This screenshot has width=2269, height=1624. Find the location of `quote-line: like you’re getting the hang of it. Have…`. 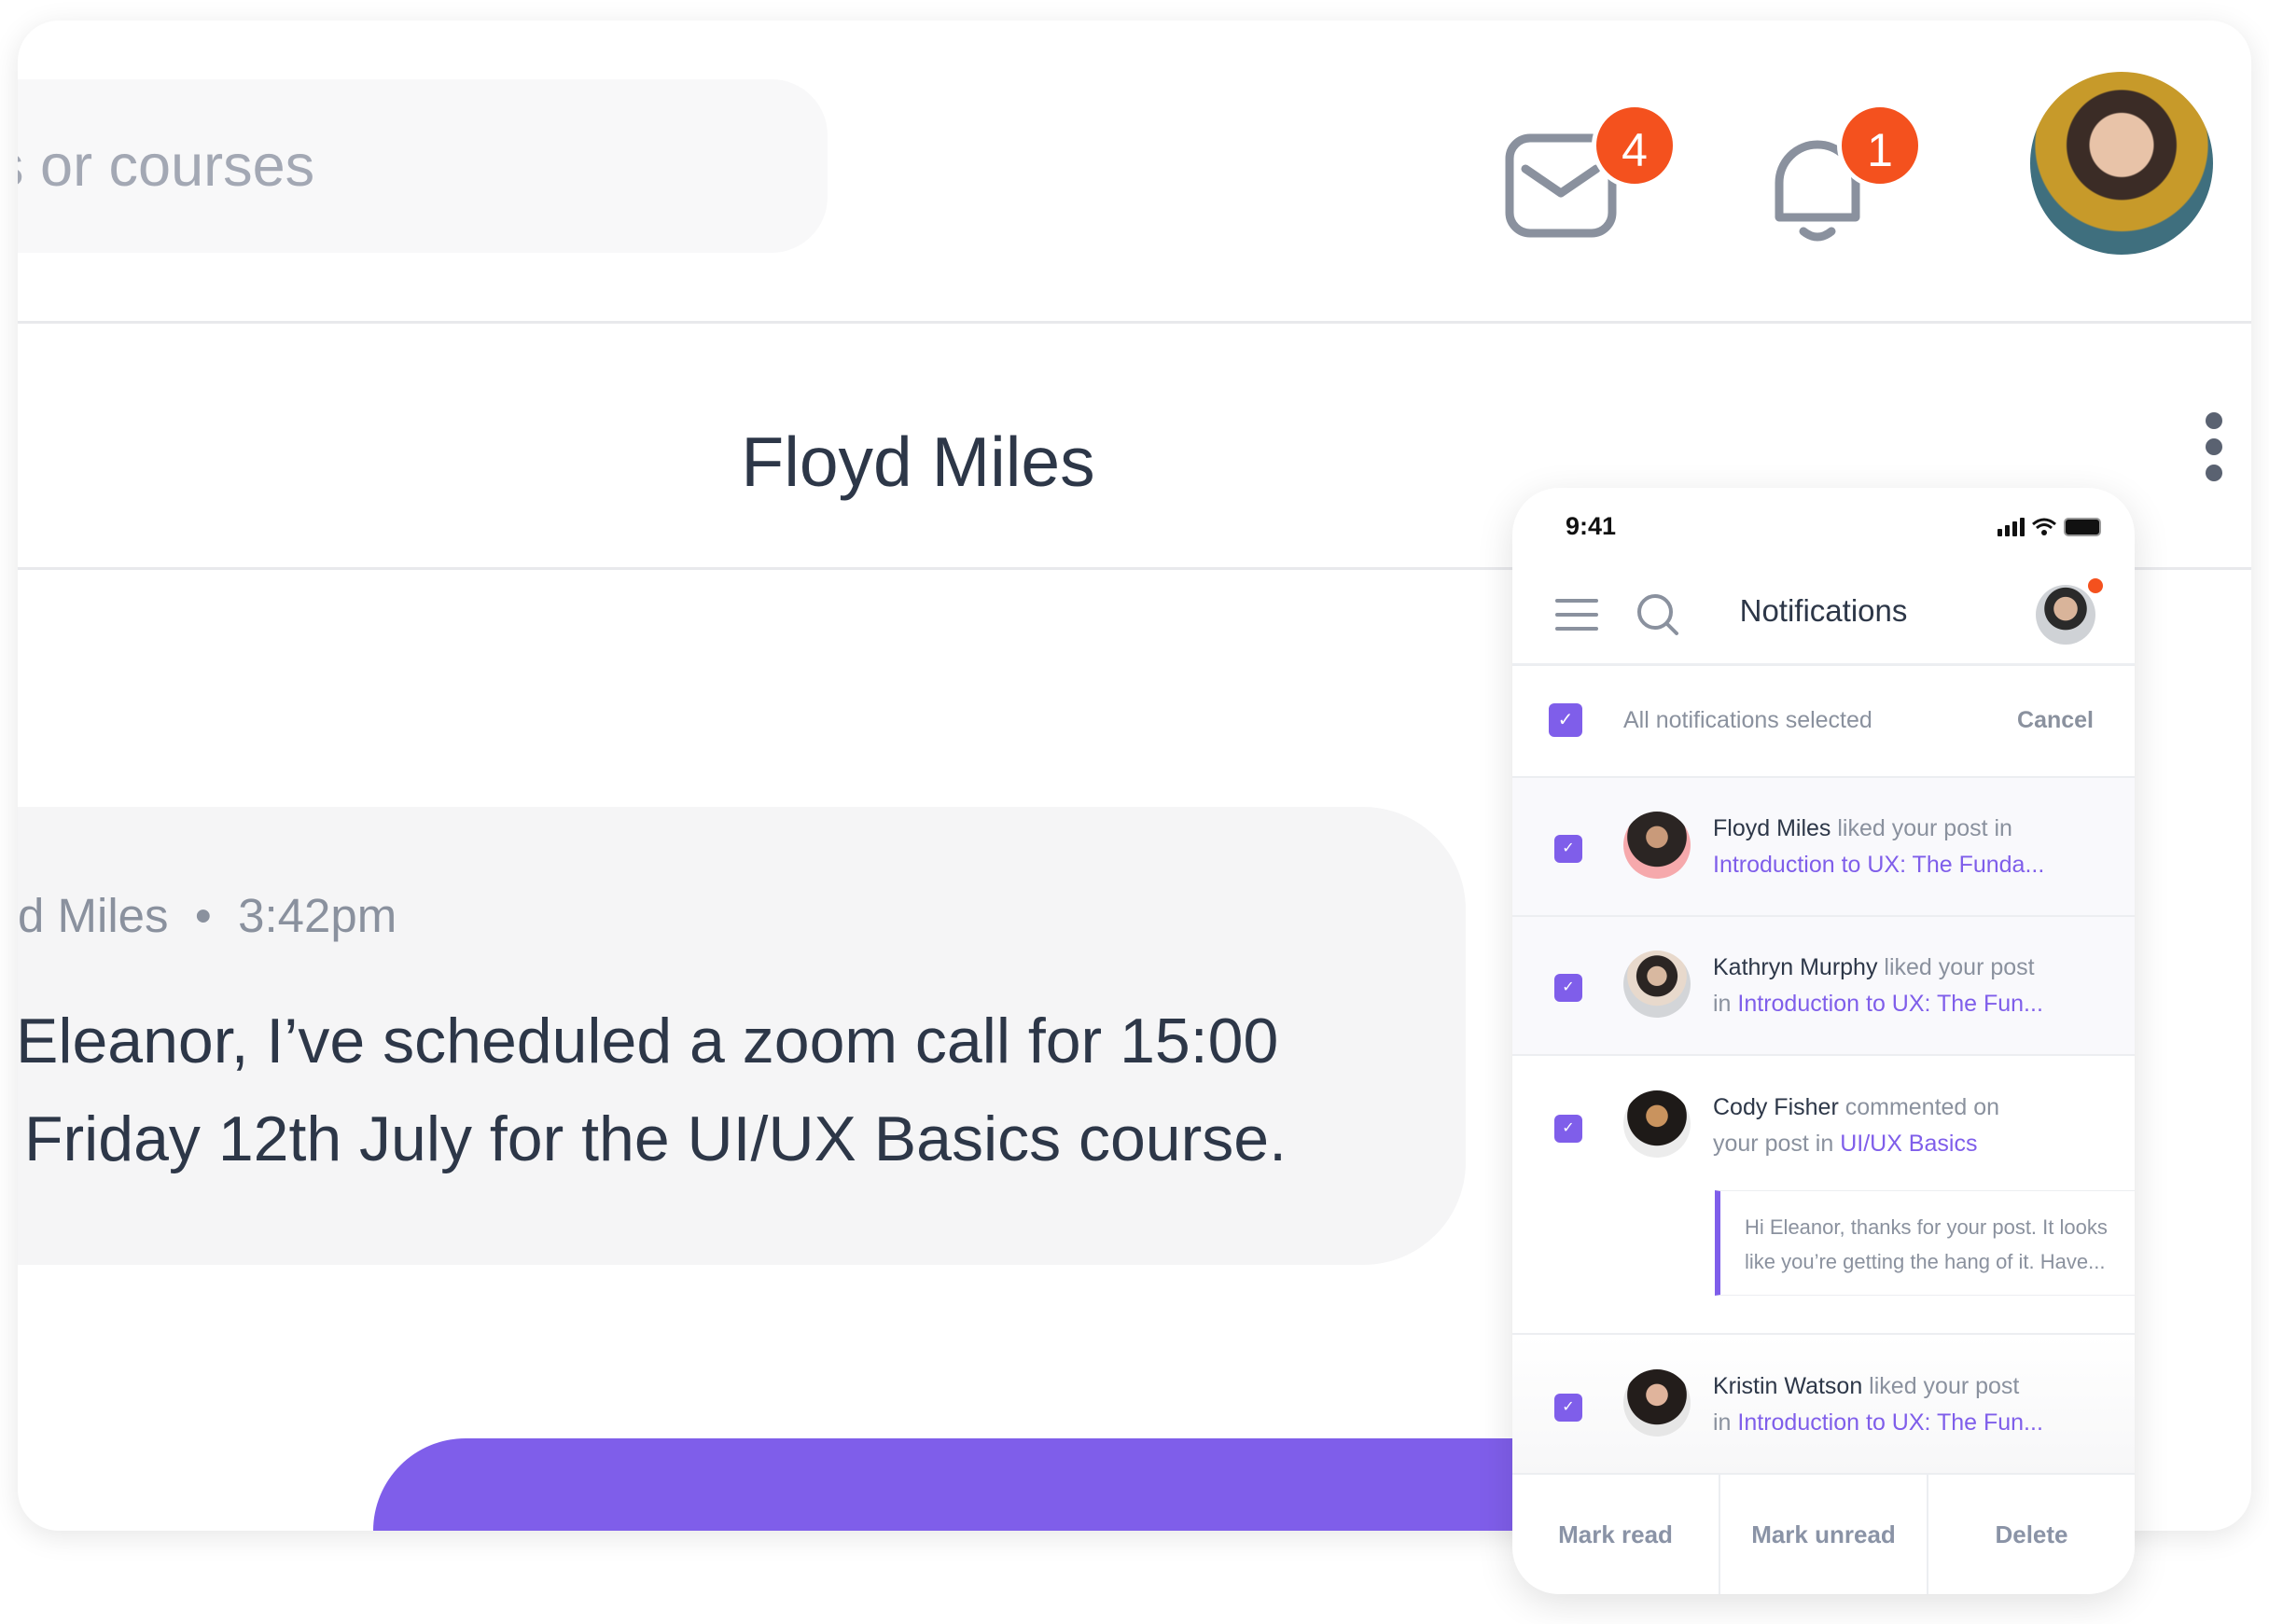

quote-line: like you’re getting the hang of it. Have… is located at coordinates (1926, 1261).